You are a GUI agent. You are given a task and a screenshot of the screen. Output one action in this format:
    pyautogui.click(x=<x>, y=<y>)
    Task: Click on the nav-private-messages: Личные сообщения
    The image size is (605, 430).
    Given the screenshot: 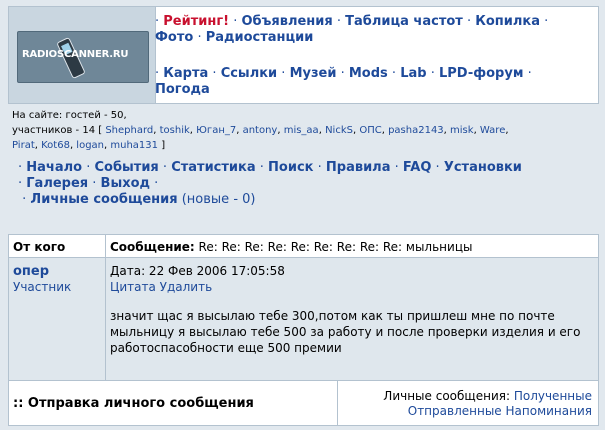 What is the action you would take?
    pyautogui.click(x=103, y=199)
    